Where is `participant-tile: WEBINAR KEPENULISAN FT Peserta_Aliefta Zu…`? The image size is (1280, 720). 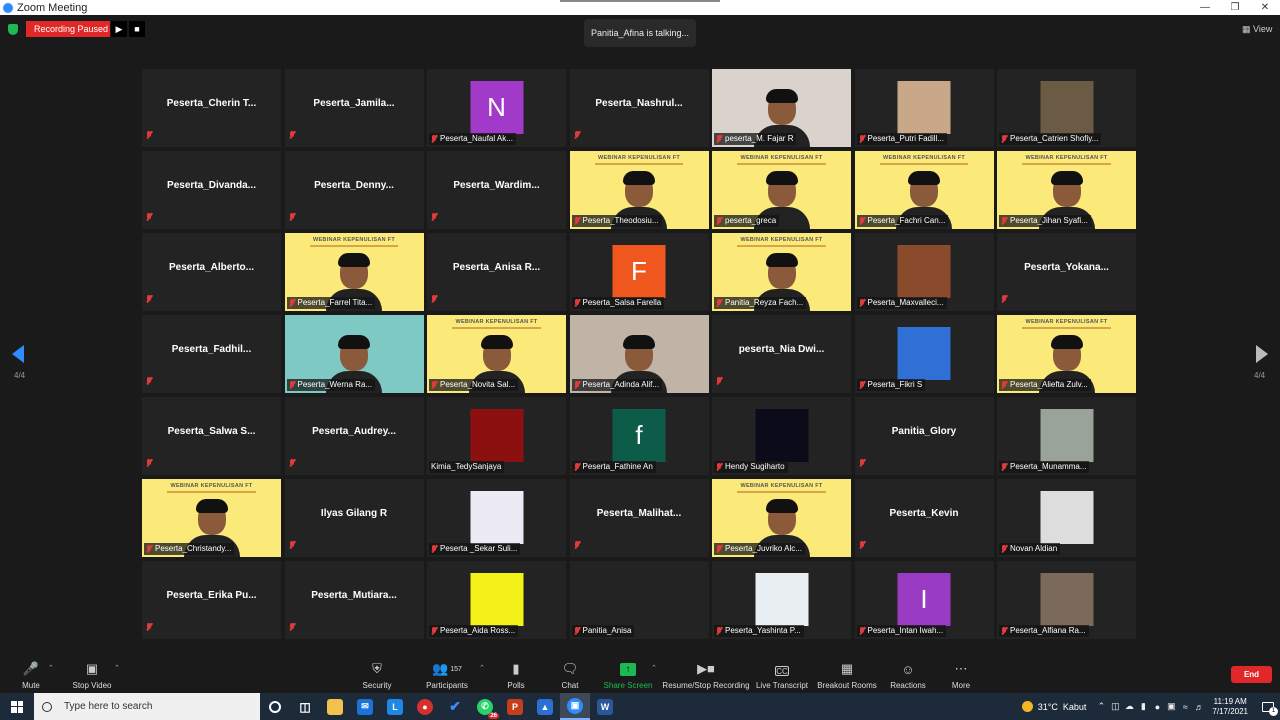 participant-tile: WEBINAR KEPENULISAN FT Peserta_Aliefta Zu… is located at coordinates (1066, 354).